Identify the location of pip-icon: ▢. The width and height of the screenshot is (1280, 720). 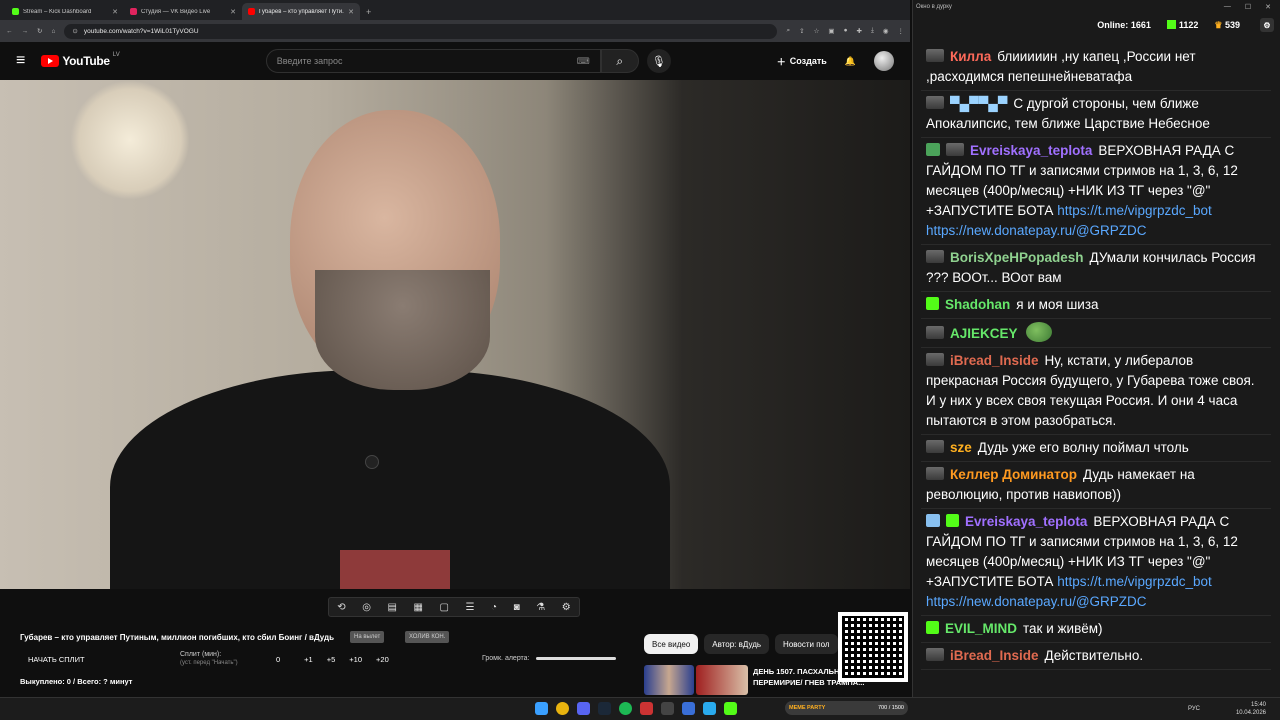
(443, 607).